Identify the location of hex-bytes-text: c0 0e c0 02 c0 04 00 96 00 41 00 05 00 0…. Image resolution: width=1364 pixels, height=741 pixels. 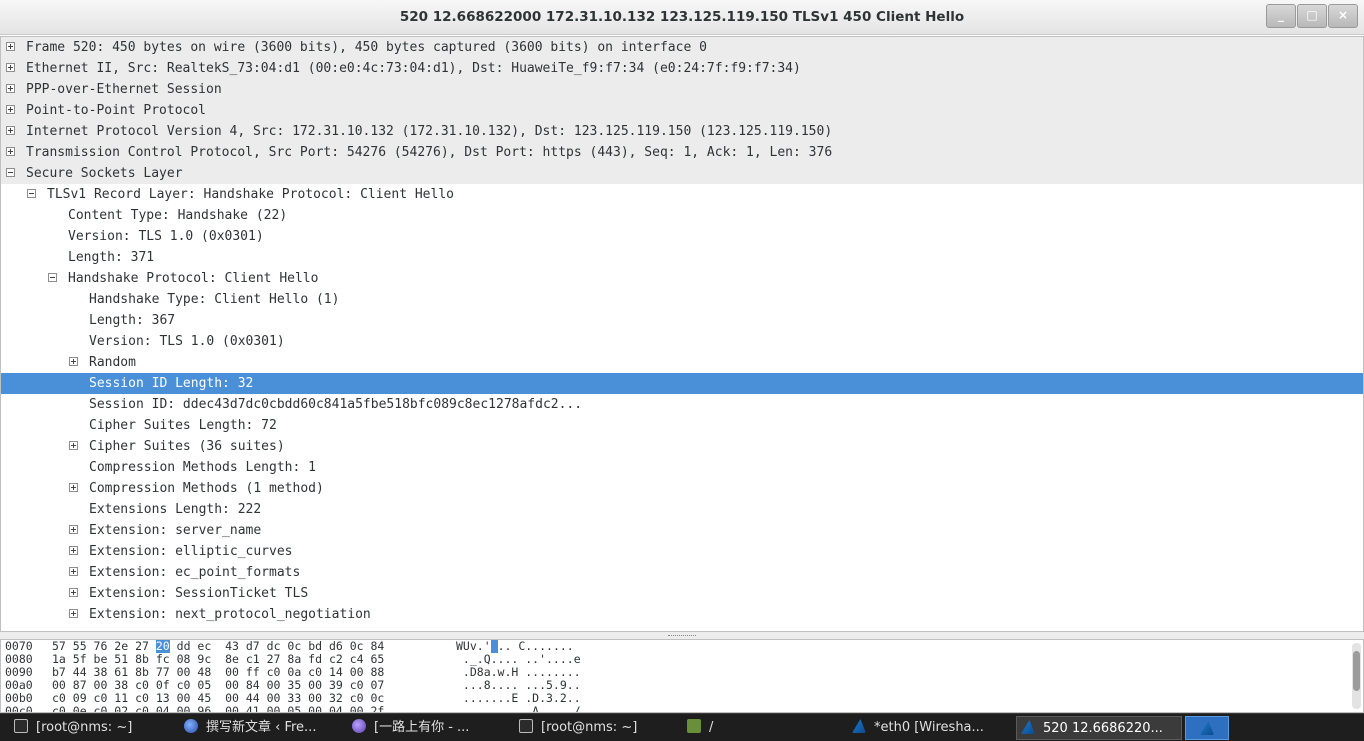
(218, 708).